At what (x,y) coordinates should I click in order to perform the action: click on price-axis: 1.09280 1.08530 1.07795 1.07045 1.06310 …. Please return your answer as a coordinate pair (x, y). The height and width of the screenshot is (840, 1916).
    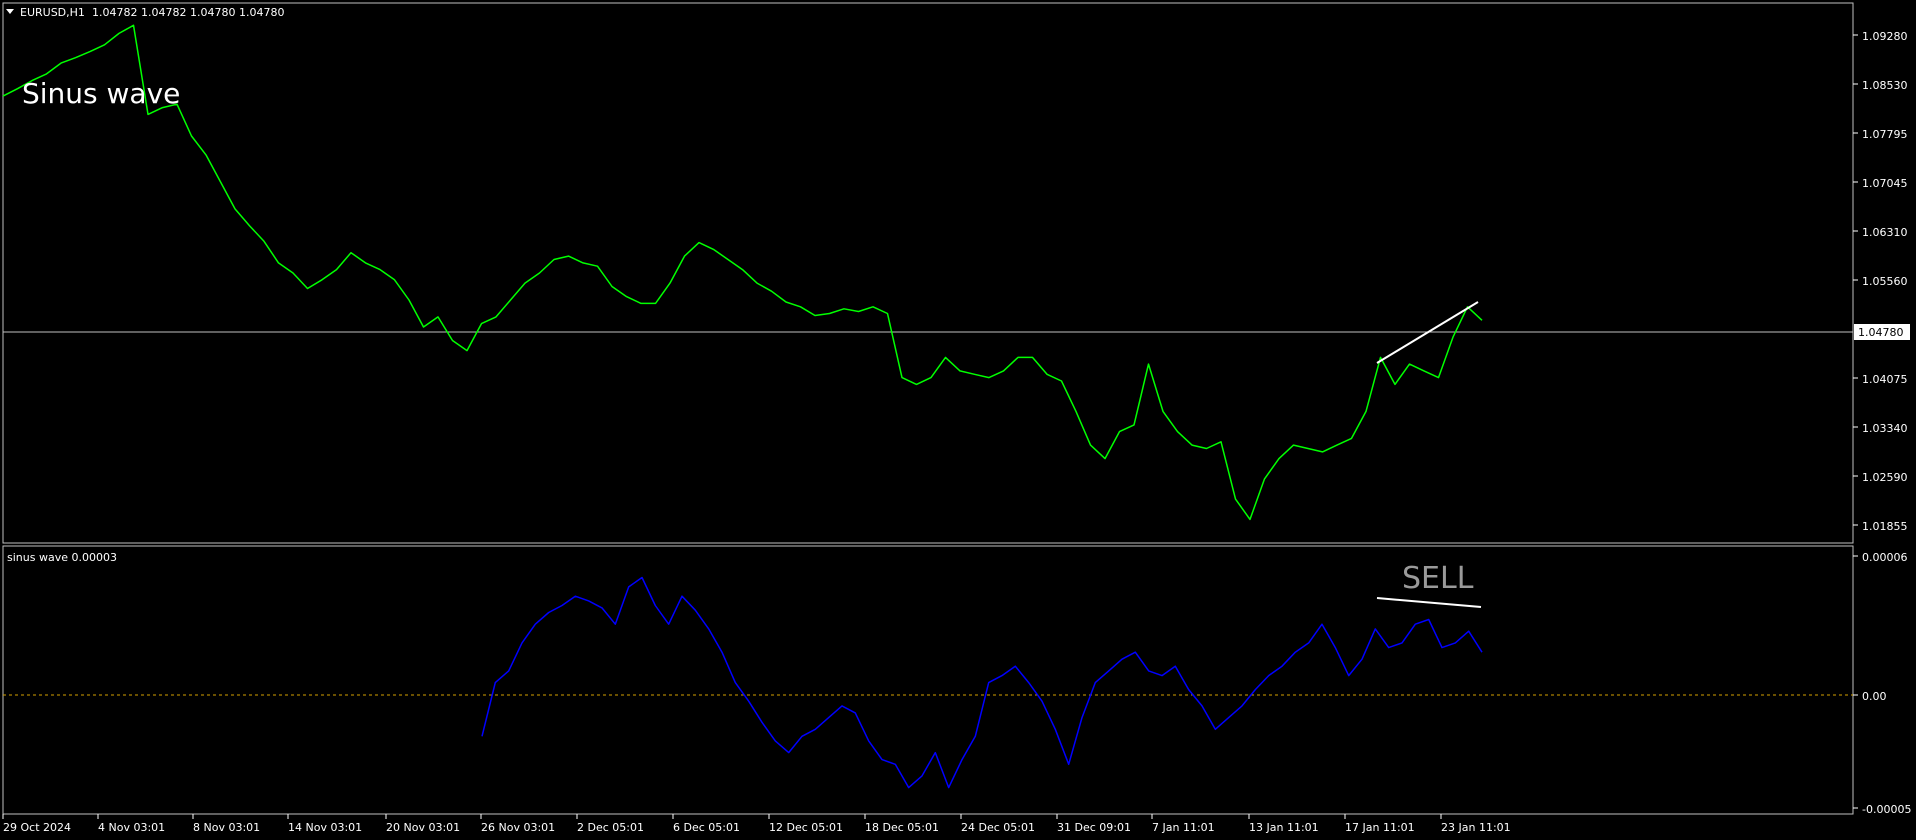
    Looking at the image, I should click on (1880, 281).